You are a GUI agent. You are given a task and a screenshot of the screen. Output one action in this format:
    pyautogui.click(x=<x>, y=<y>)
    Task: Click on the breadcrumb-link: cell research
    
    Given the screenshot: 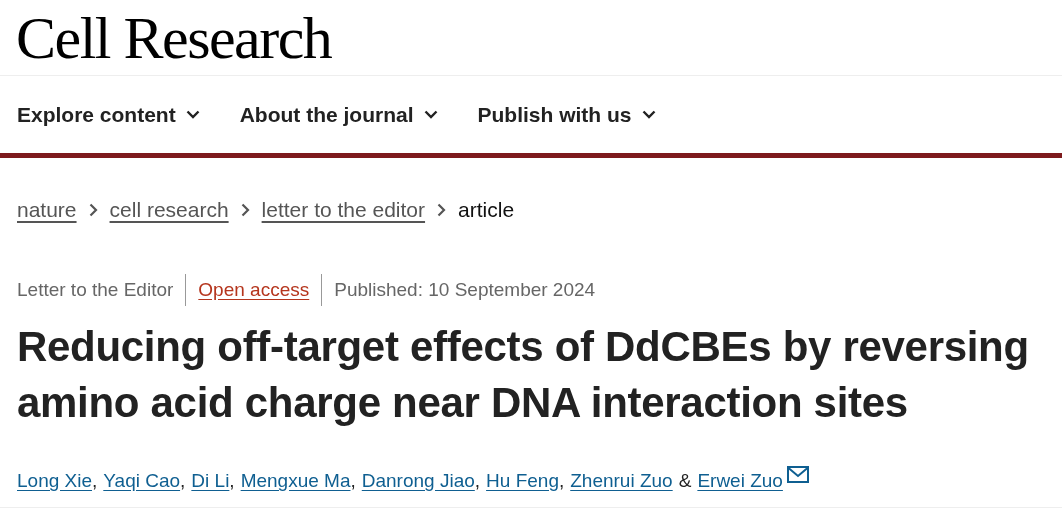 What is the action you would take?
    pyautogui.click(x=169, y=210)
    